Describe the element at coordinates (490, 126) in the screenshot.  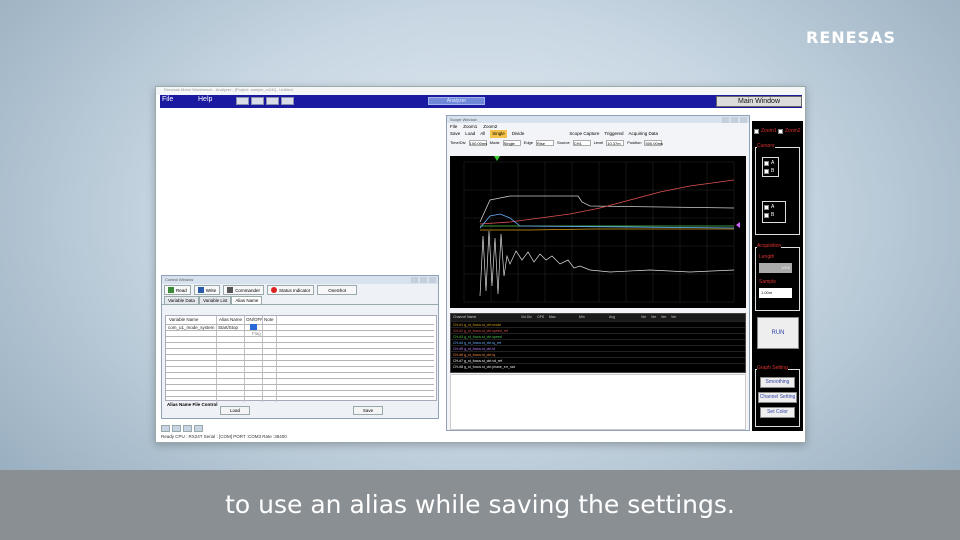
I see `scope-menu-zoom2: Zoom2` at that location.